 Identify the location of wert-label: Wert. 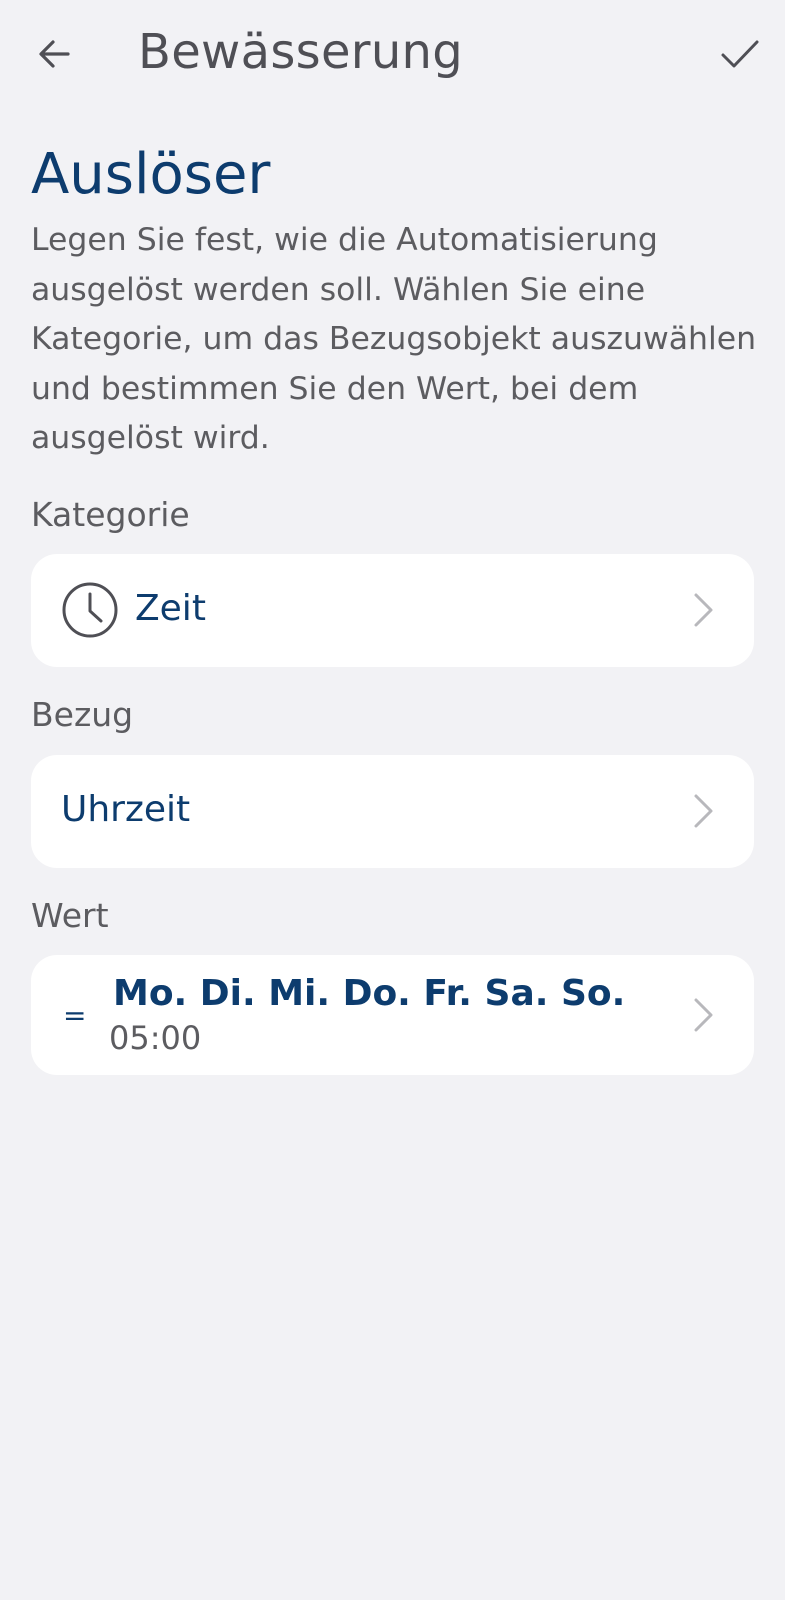
(70, 915).